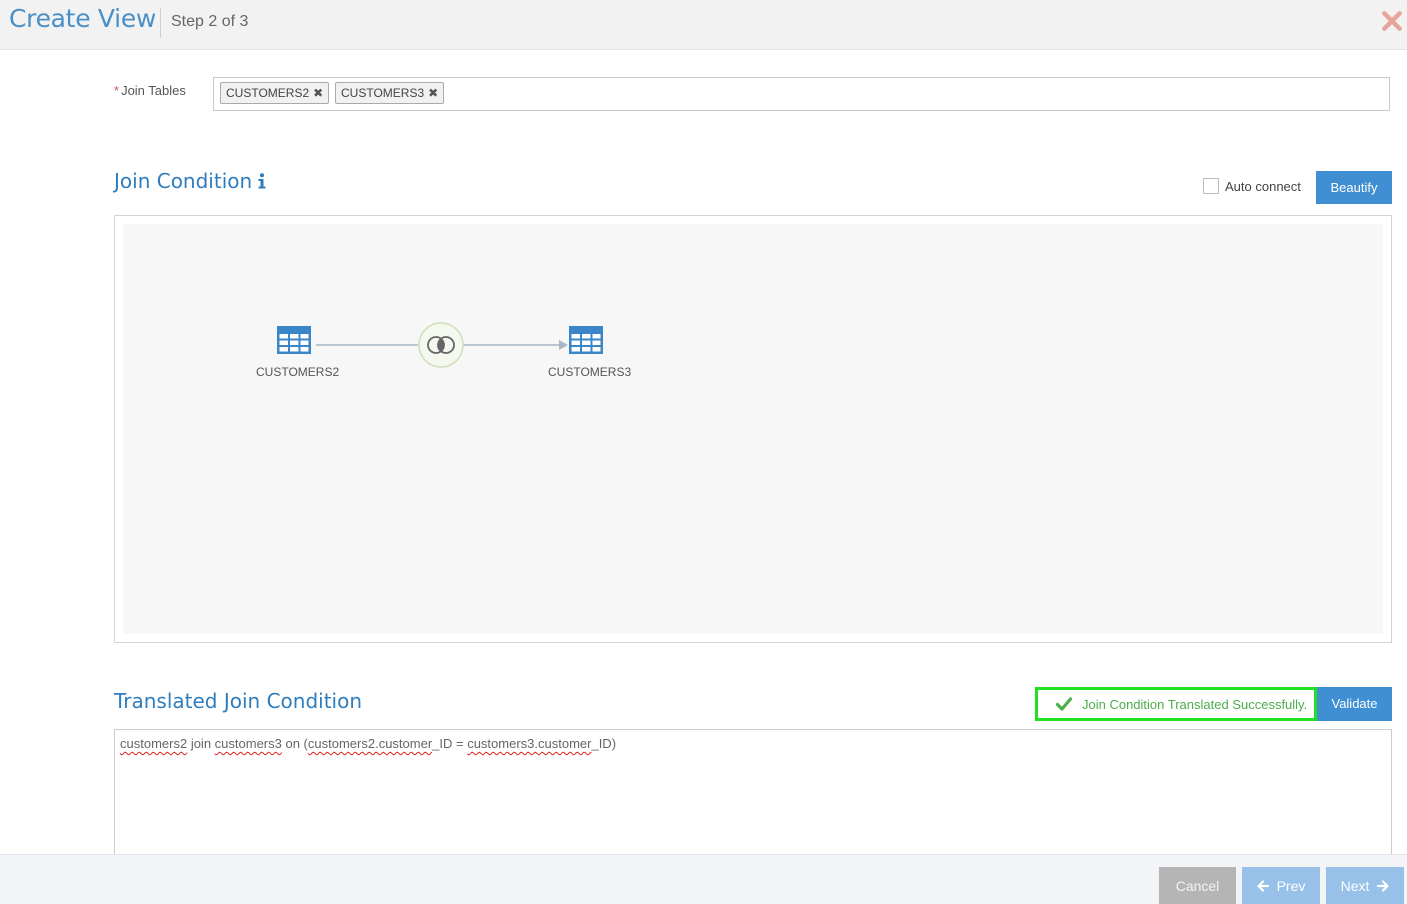  Describe the element at coordinates (703, 879) in the screenshot. I see `dialog-footer: Cancel Prev Next` at that location.